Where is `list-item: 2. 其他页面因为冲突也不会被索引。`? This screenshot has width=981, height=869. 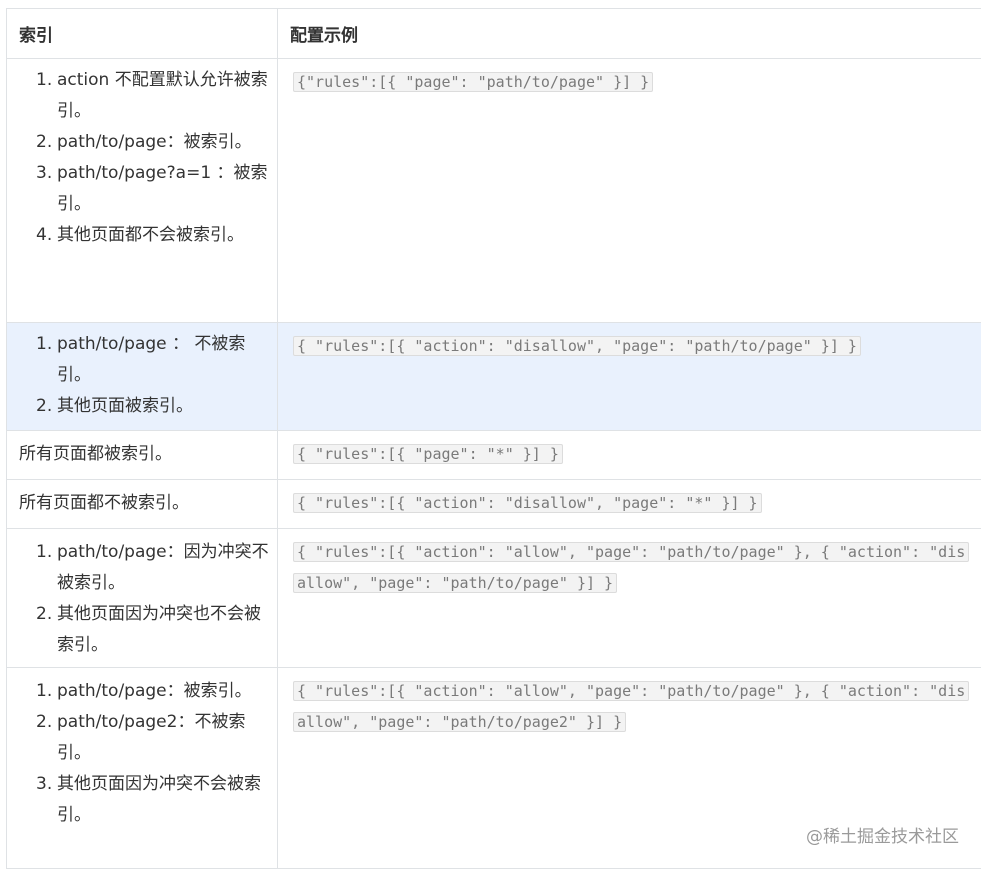
list-item: 2. 其他页面因为冲突也不会被索引。 is located at coordinates (148, 629).